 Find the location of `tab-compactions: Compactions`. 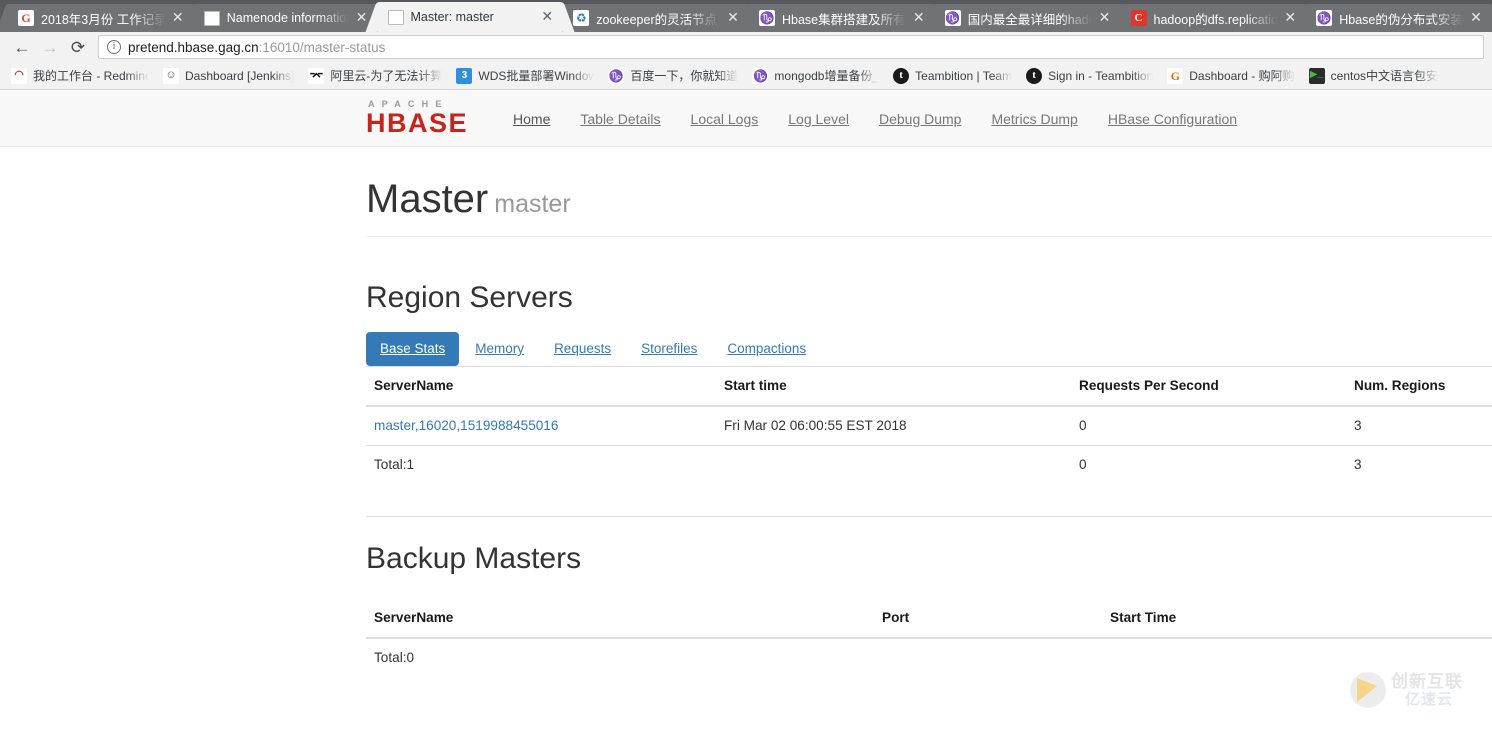

tab-compactions: Compactions is located at coordinates (766, 349).